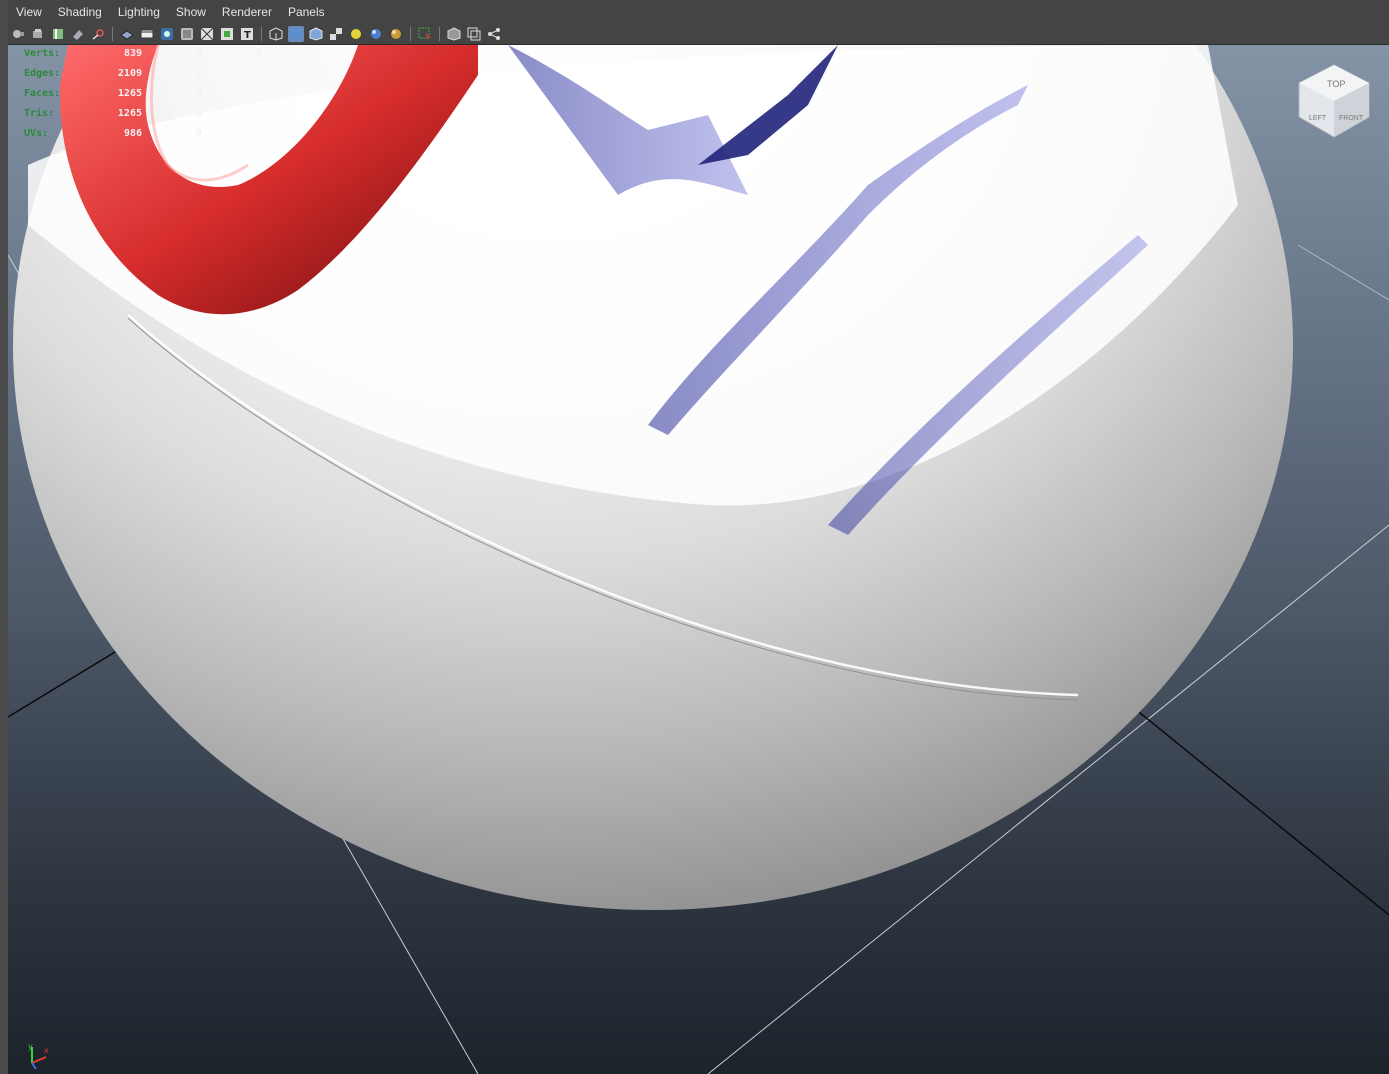  I want to click on camera-attributes-icon, so click(38, 34).